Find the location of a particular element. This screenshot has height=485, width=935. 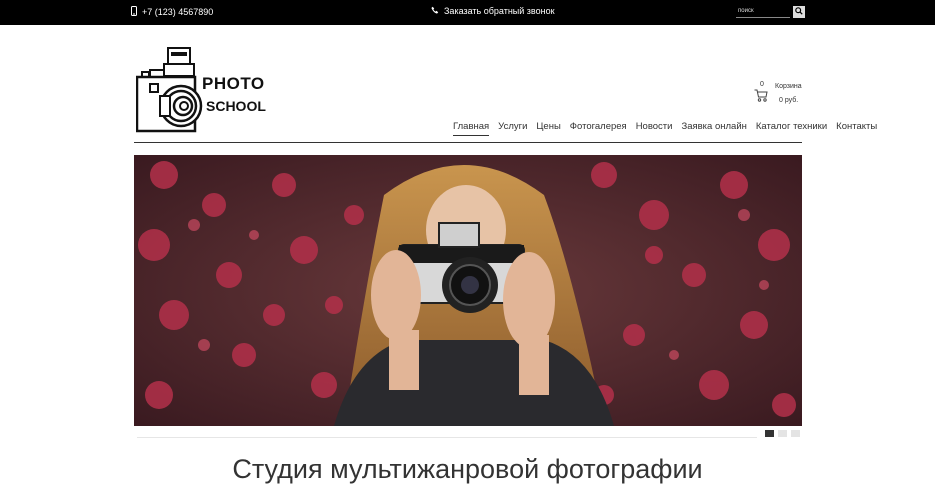

nav-item-gallery: Фотогалерея is located at coordinates (598, 128).